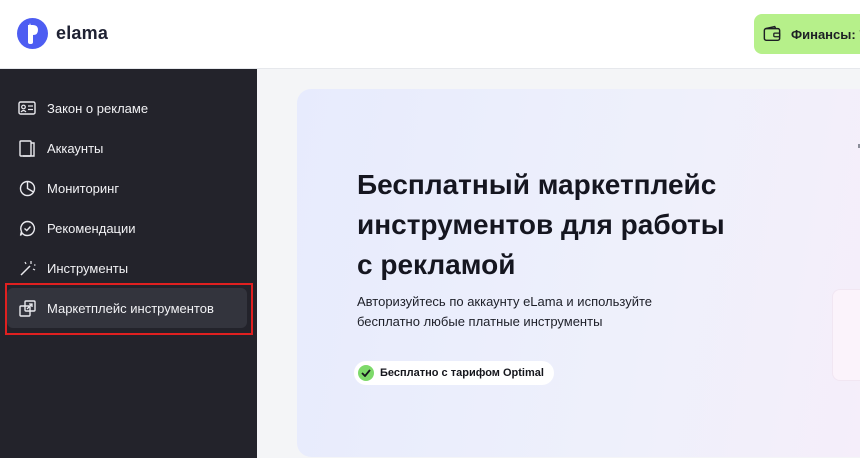 The image size is (860, 458). What do you see at coordinates (27, 148) in the screenshot?
I see `accounts-icon` at bounding box center [27, 148].